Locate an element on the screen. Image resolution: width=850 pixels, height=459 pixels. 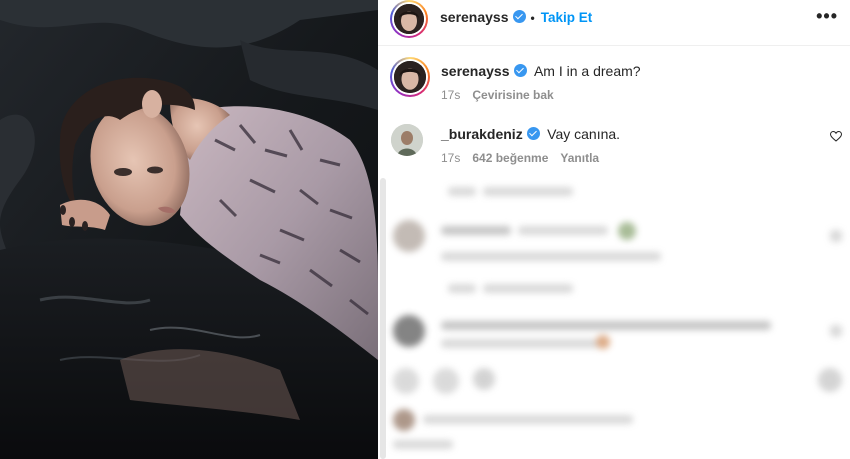
comment-meta: 17s 642 beğenme Yanıtla is located at coordinates (601, 158).